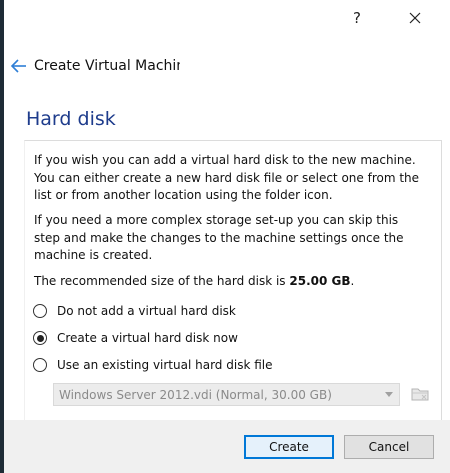 The height and width of the screenshot is (473, 450). What do you see at coordinates (162, 281) in the screenshot?
I see `recommended-size-prefix: The recommended size of the hard disk is` at bounding box center [162, 281].